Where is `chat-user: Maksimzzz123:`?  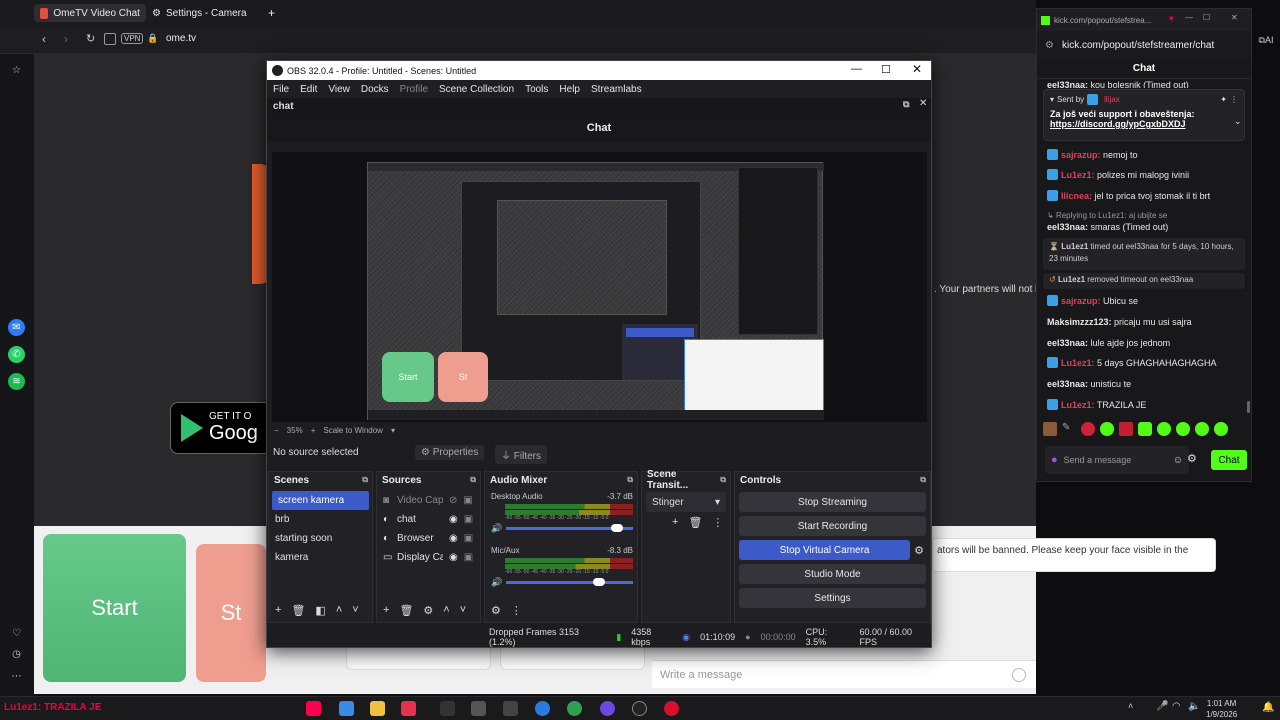 chat-user: Maksimzzz123: is located at coordinates (1079, 322).